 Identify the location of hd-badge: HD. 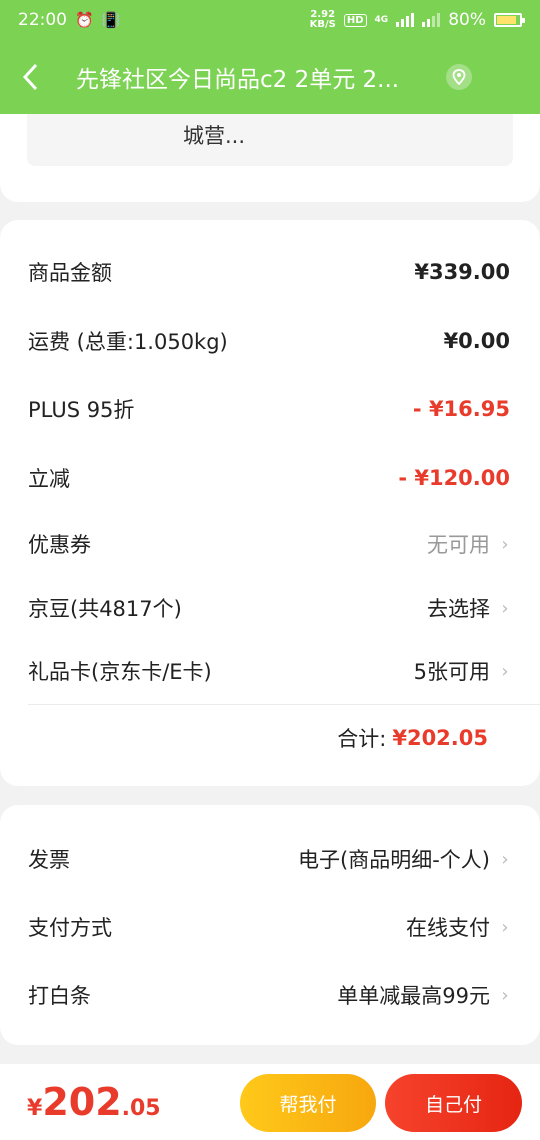
(355, 20).